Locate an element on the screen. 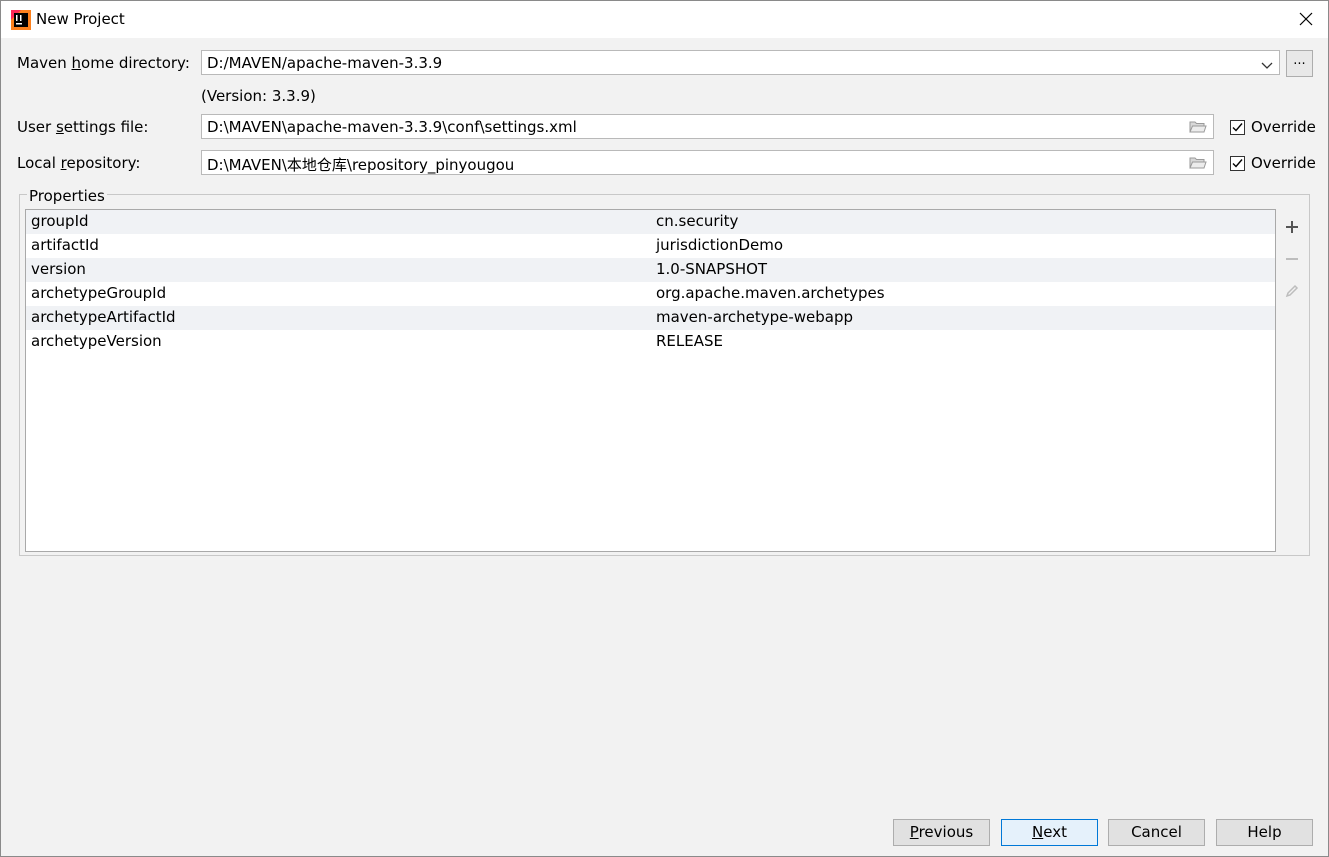 The width and height of the screenshot is (1329, 857). maven-home-value: D:/MAVEN/apache-maven-3.3.9 is located at coordinates (325, 63).